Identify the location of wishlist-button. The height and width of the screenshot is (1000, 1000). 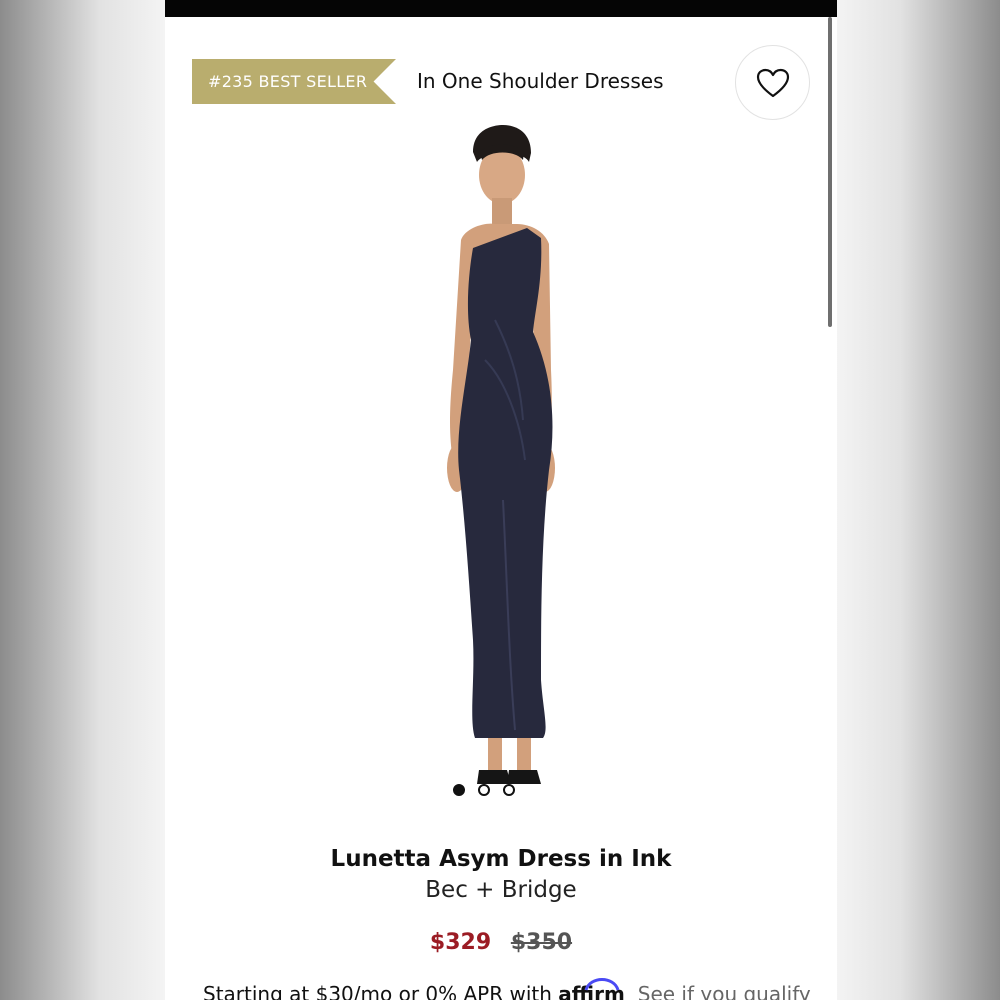
(772, 82).